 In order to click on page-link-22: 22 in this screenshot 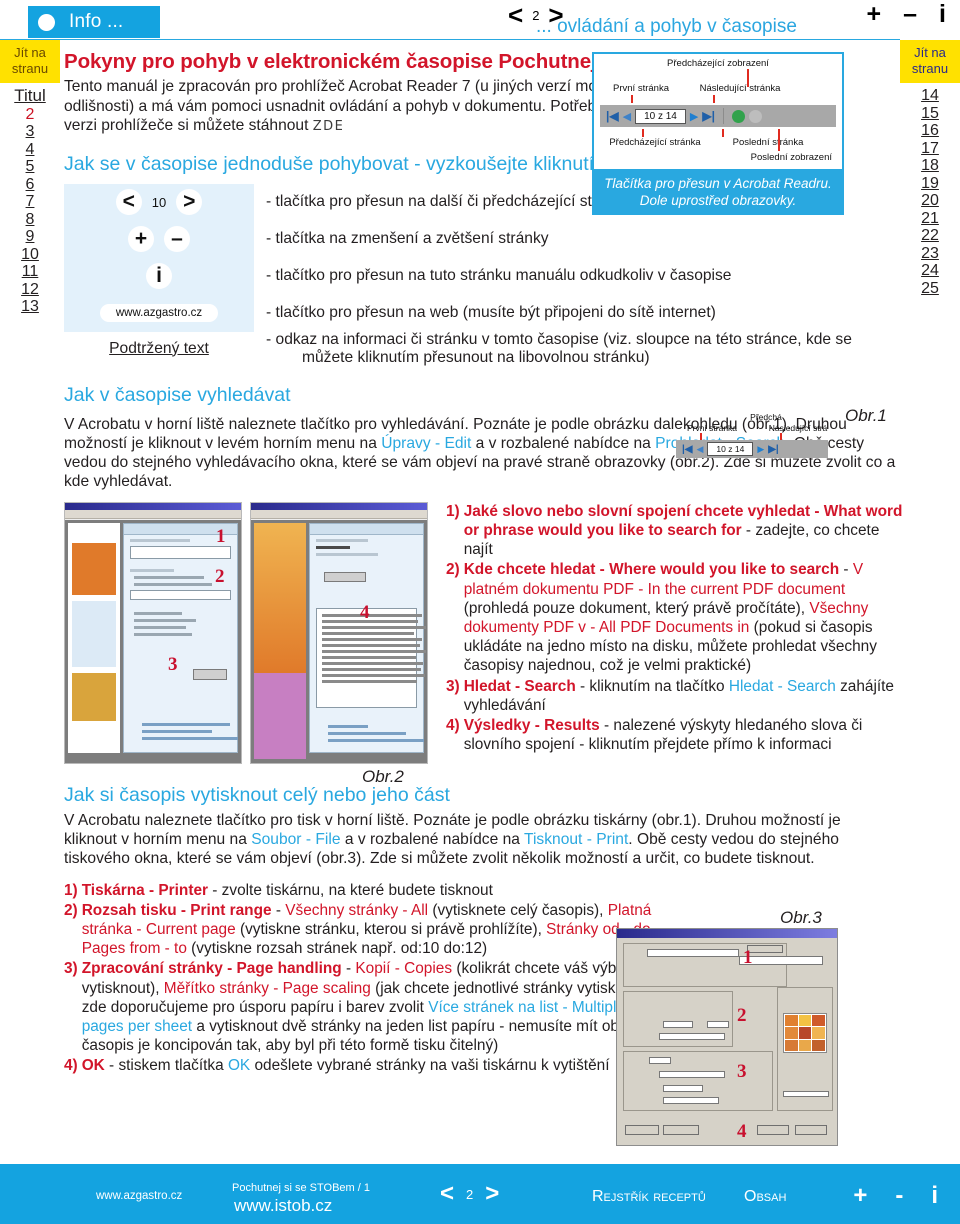, I will do `click(930, 236)`.